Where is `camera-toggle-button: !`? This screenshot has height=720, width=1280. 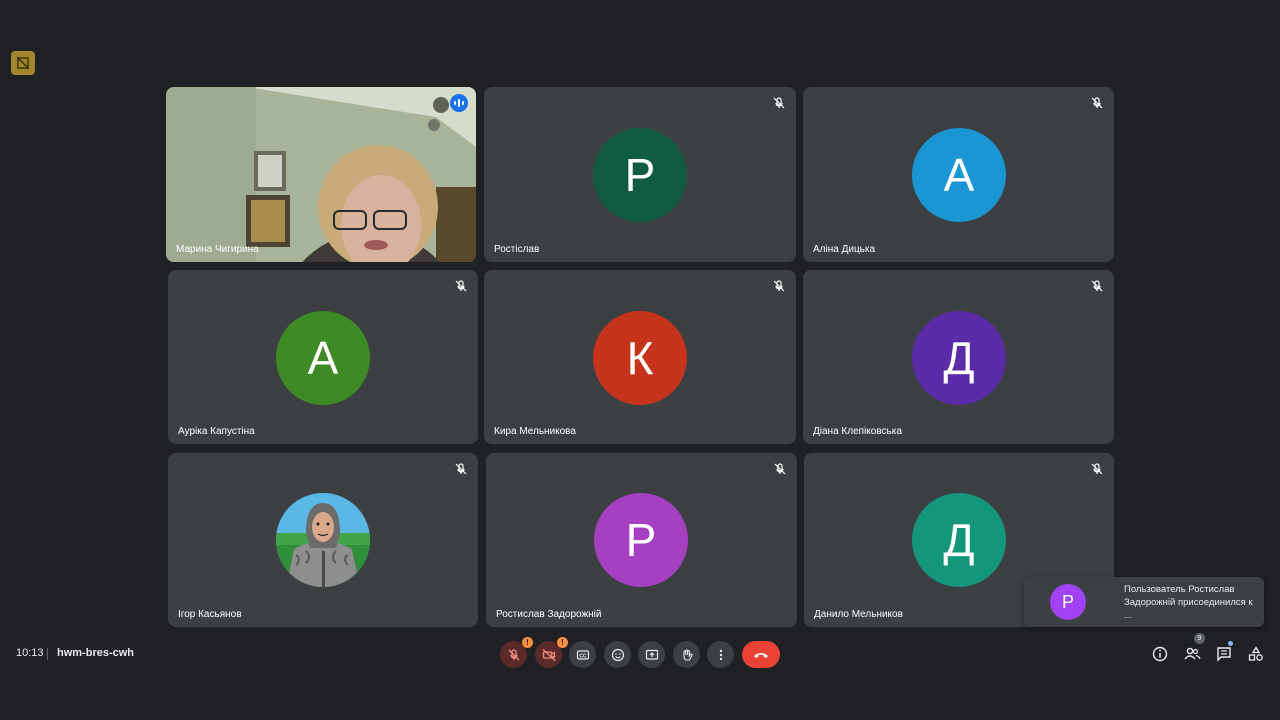
camera-toggle-button: ! is located at coordinates (551, 652).